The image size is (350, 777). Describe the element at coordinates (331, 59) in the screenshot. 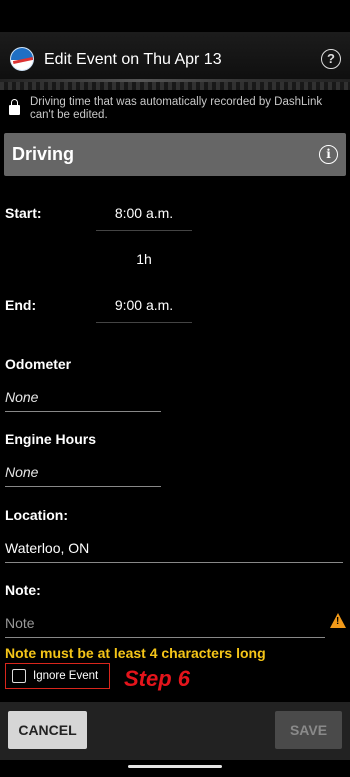

I see `help-icon: ?` at that location.